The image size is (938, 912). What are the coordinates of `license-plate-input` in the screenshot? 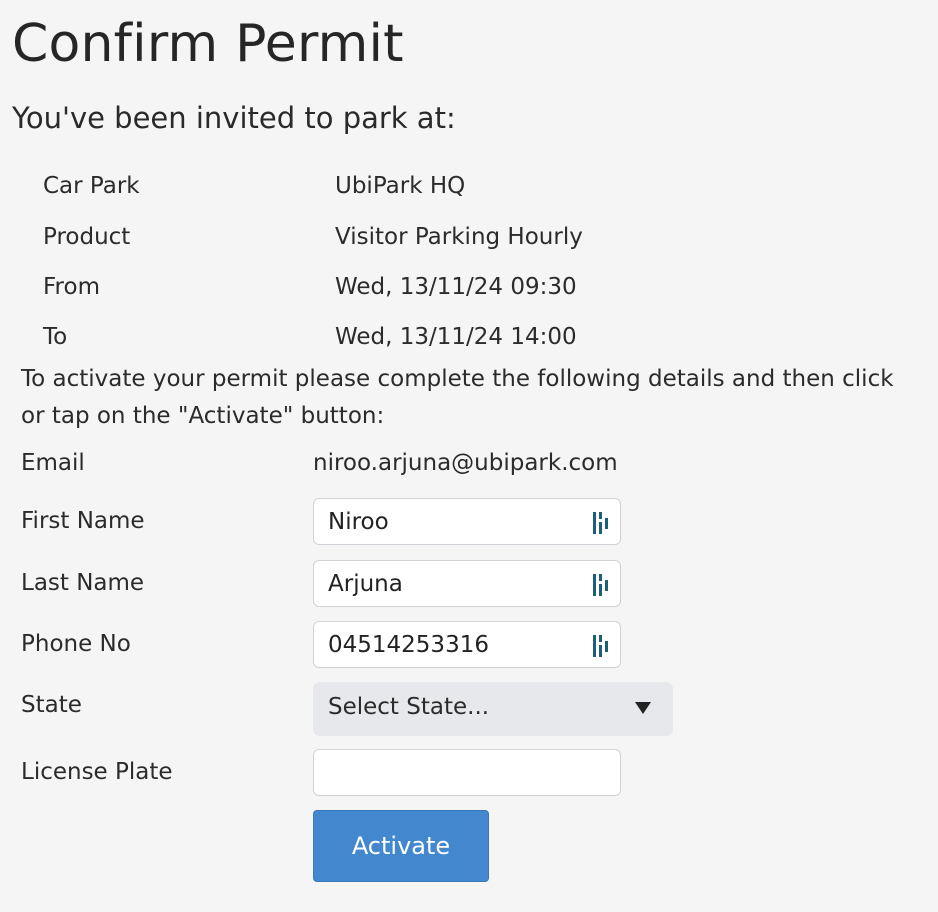 It's located at (453, 772).